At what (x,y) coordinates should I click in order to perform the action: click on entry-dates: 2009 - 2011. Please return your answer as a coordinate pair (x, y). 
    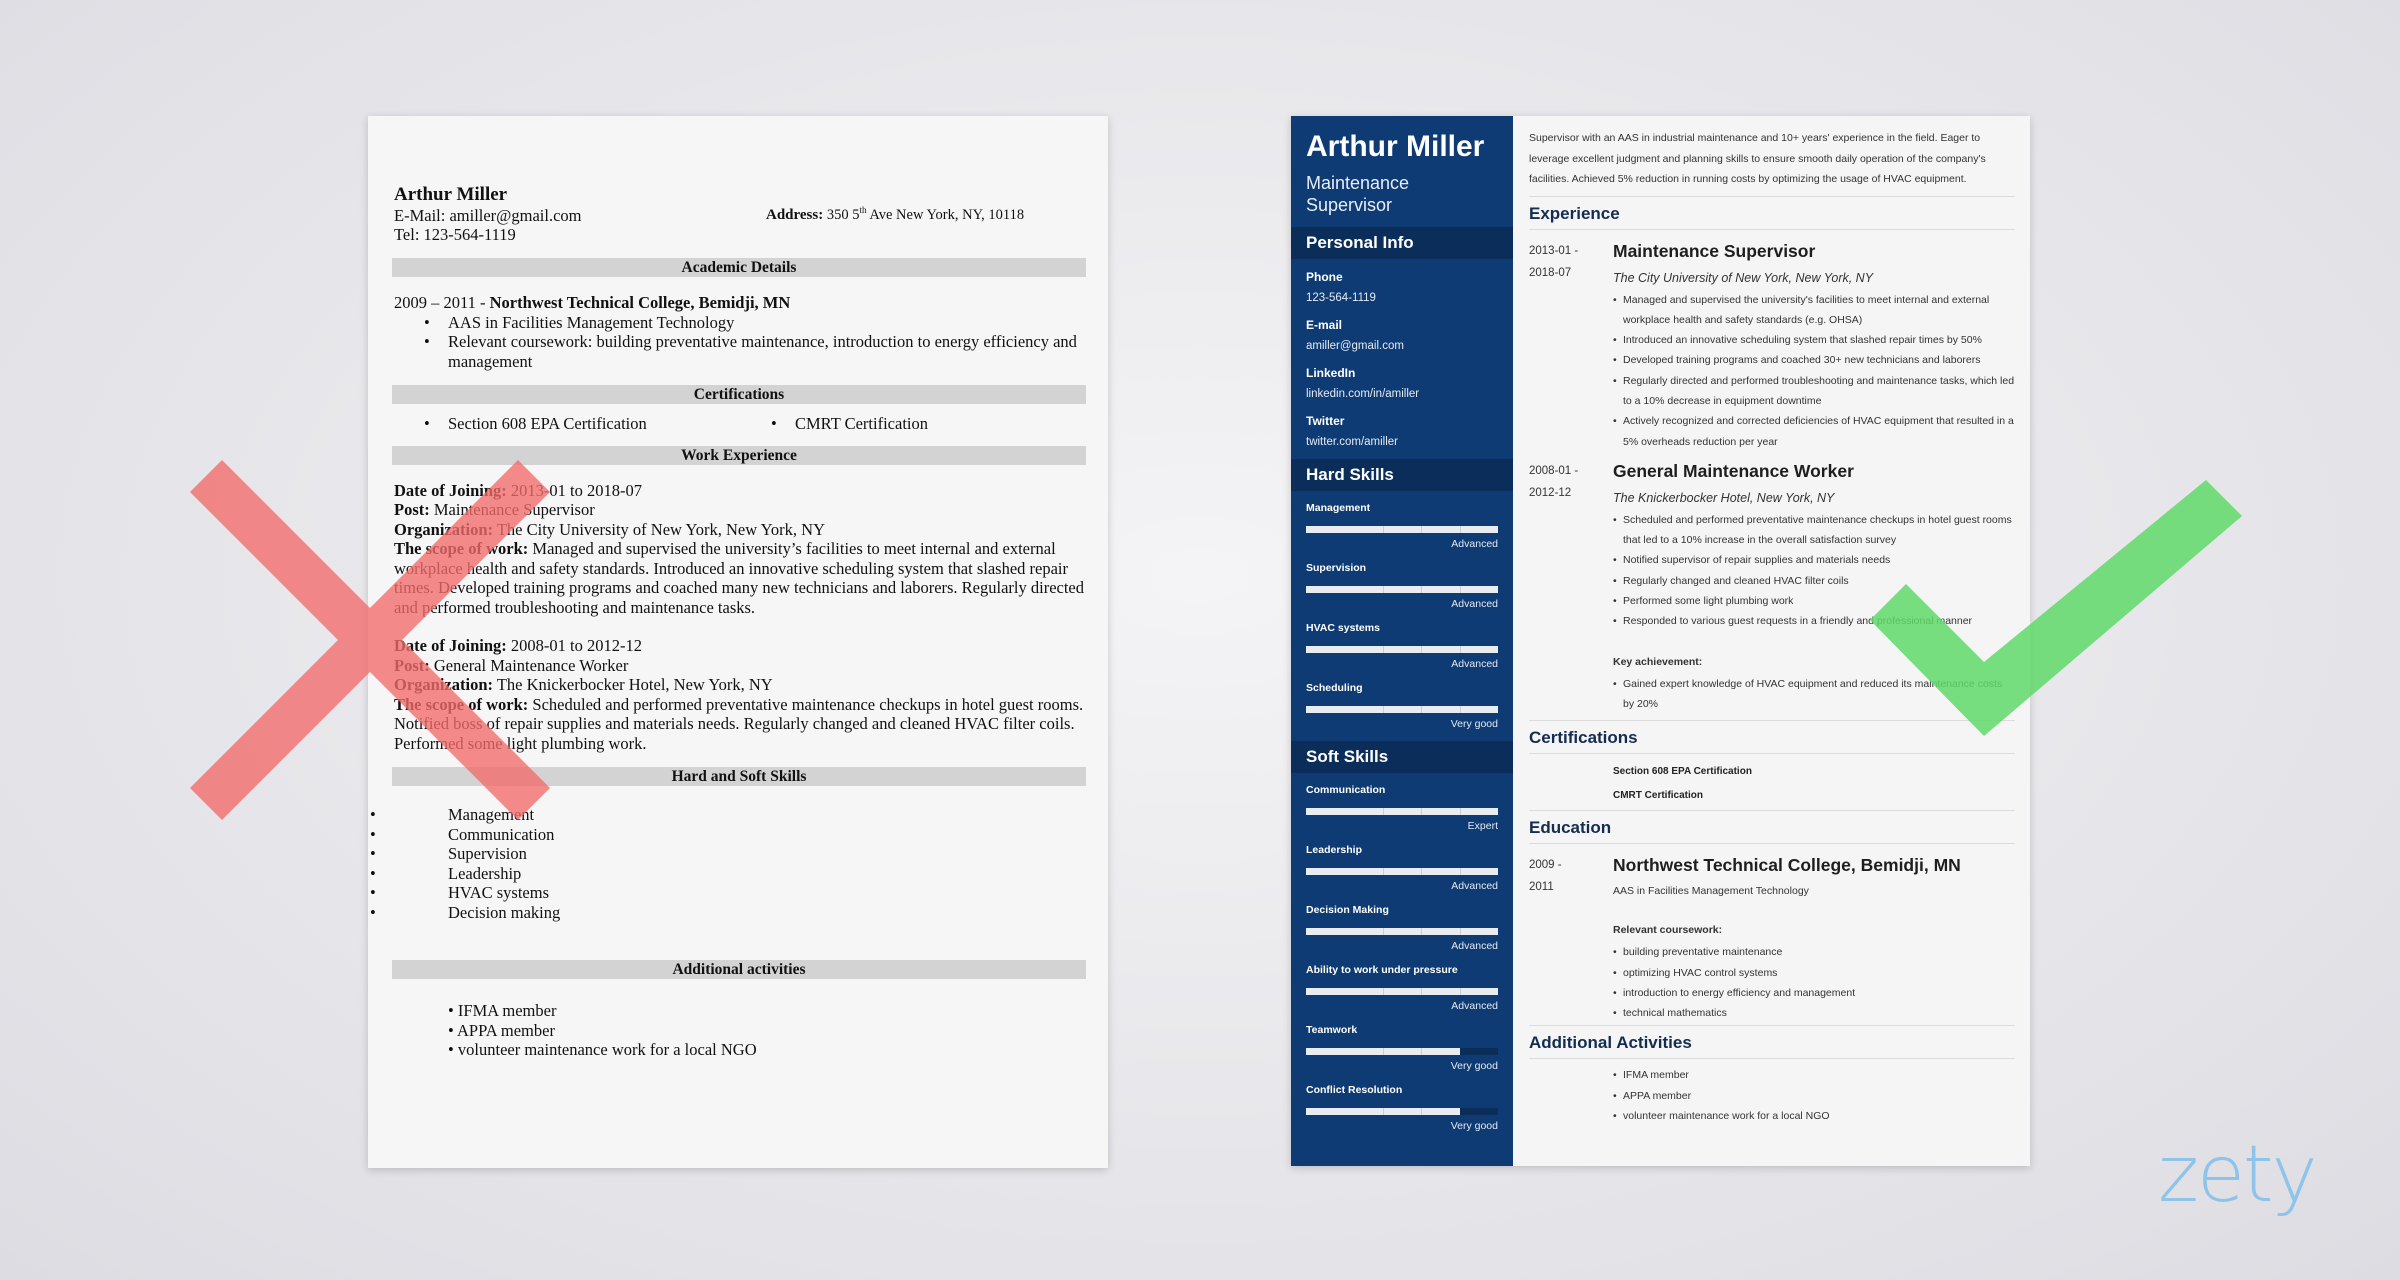
    Looking at the image, I should click on (1571, 938).